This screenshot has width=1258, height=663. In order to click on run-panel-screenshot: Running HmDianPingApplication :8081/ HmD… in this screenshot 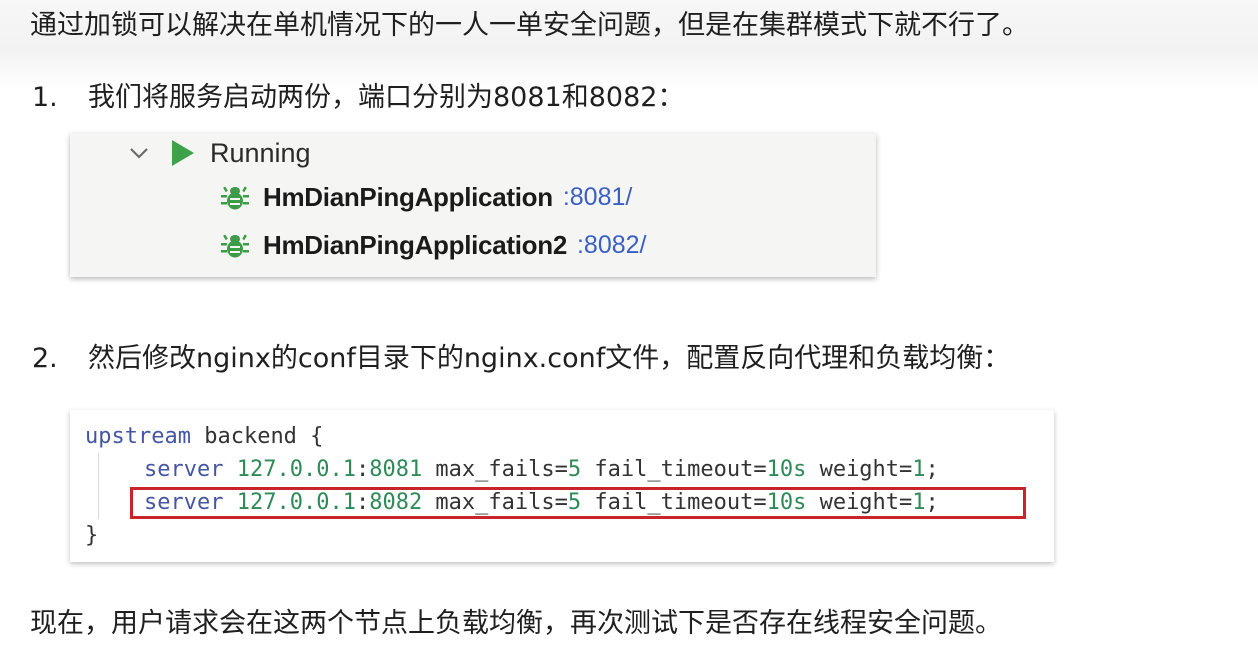, I will do `click(473, 205)`.